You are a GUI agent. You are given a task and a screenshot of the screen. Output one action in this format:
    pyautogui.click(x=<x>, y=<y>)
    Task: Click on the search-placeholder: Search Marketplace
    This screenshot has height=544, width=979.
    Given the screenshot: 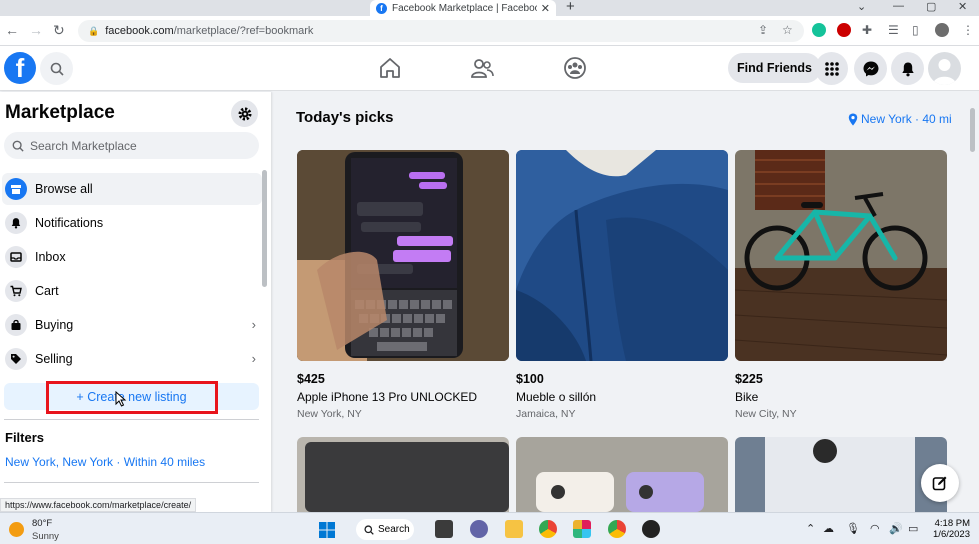 What is the action you would take?
    pyautogui.click(x=83, y=145)
    